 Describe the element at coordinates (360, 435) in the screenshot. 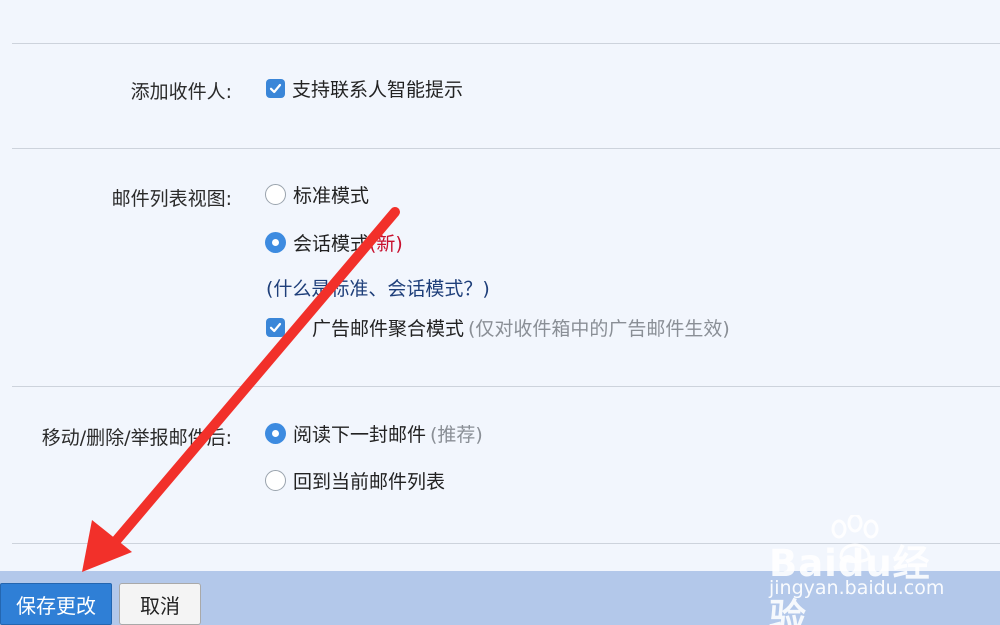

I see `read-next-text: 阅读下一封邮件` at that location.